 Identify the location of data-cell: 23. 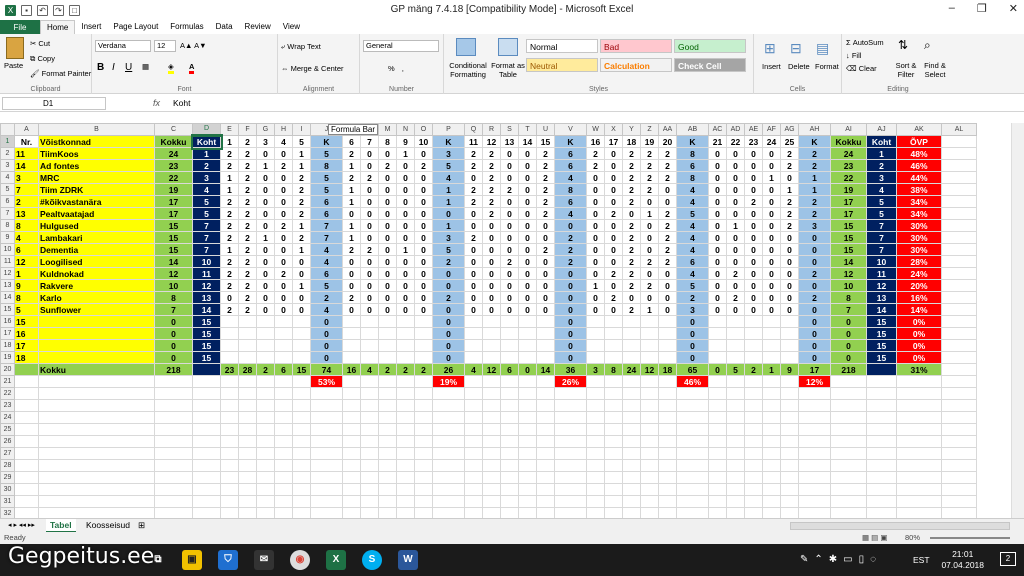
(173, 165).